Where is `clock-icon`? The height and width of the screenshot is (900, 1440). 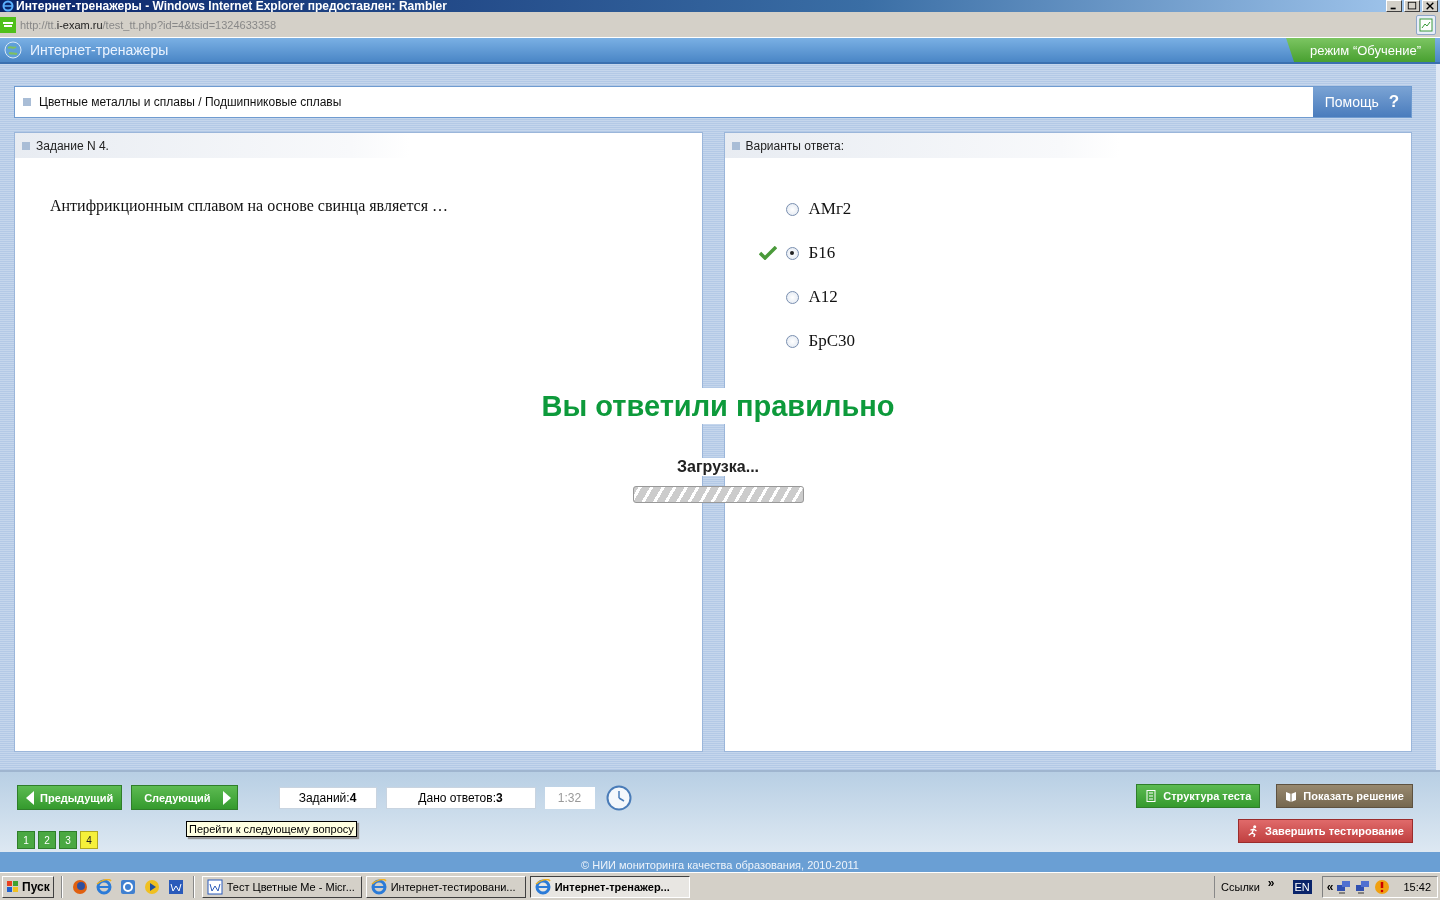
clock-icon is located at coordinates (618, 797).